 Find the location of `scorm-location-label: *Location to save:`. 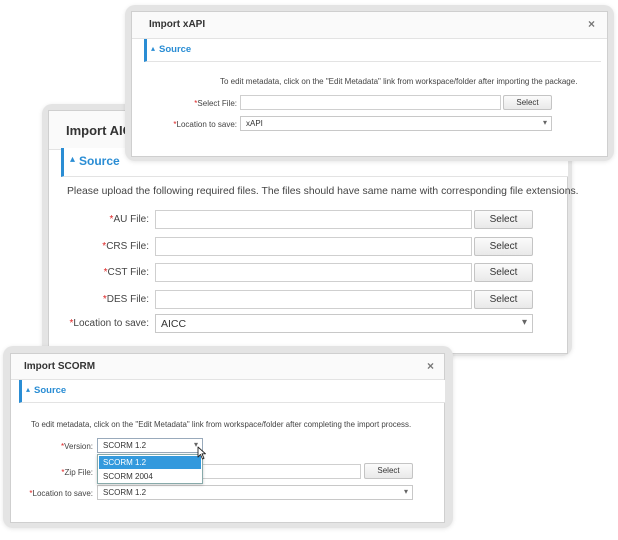

scorm-location-label: *Location to save: is located at coordinates (61, 493).